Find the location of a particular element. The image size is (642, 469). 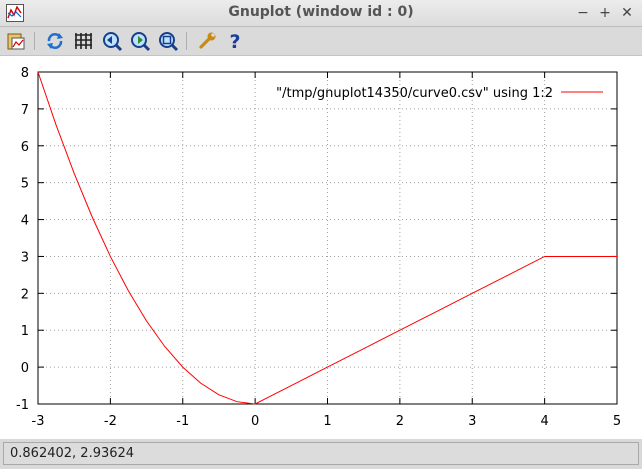

help-icon: ? is located at coordinates (235, 41).